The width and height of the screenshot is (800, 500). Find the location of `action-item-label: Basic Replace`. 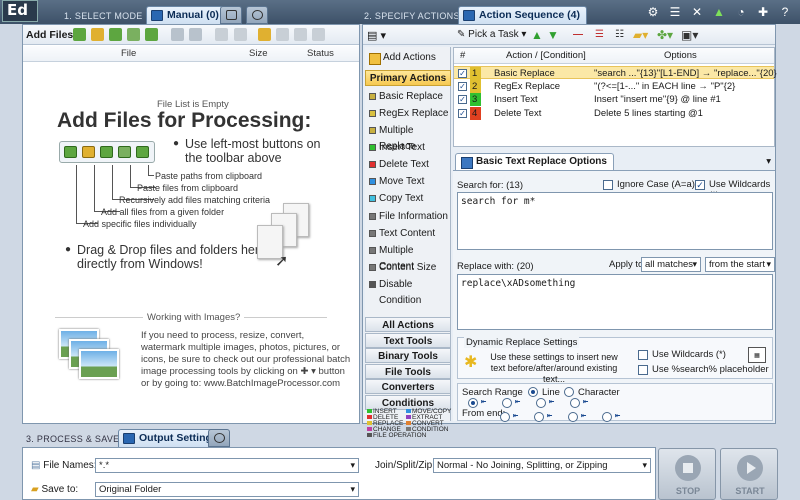

action-item-label: Basic Replace is located at coordinates (411, 96).